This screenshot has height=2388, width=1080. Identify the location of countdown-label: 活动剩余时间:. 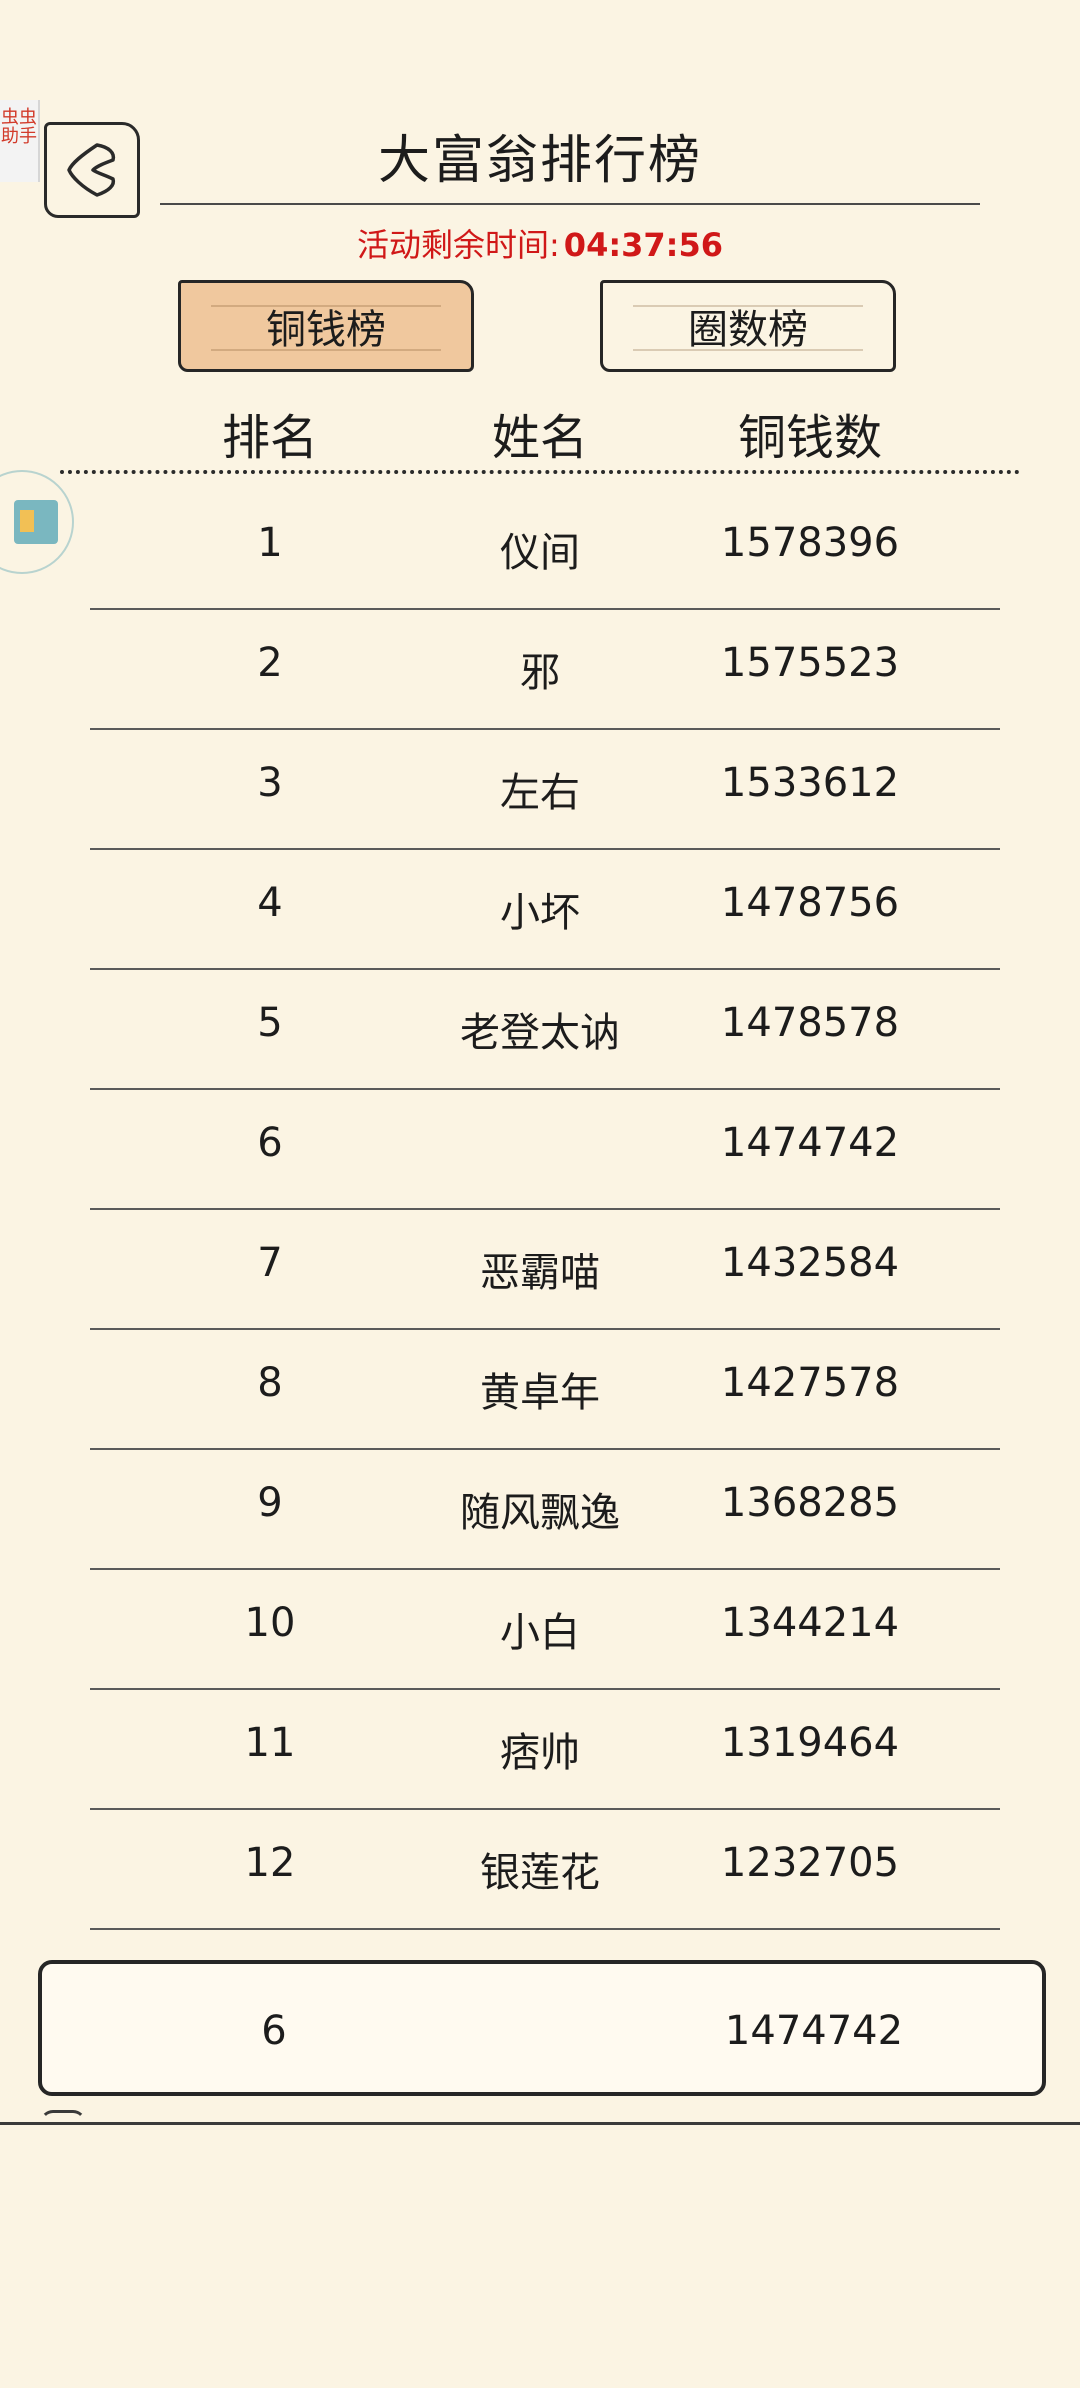
(458, 245).